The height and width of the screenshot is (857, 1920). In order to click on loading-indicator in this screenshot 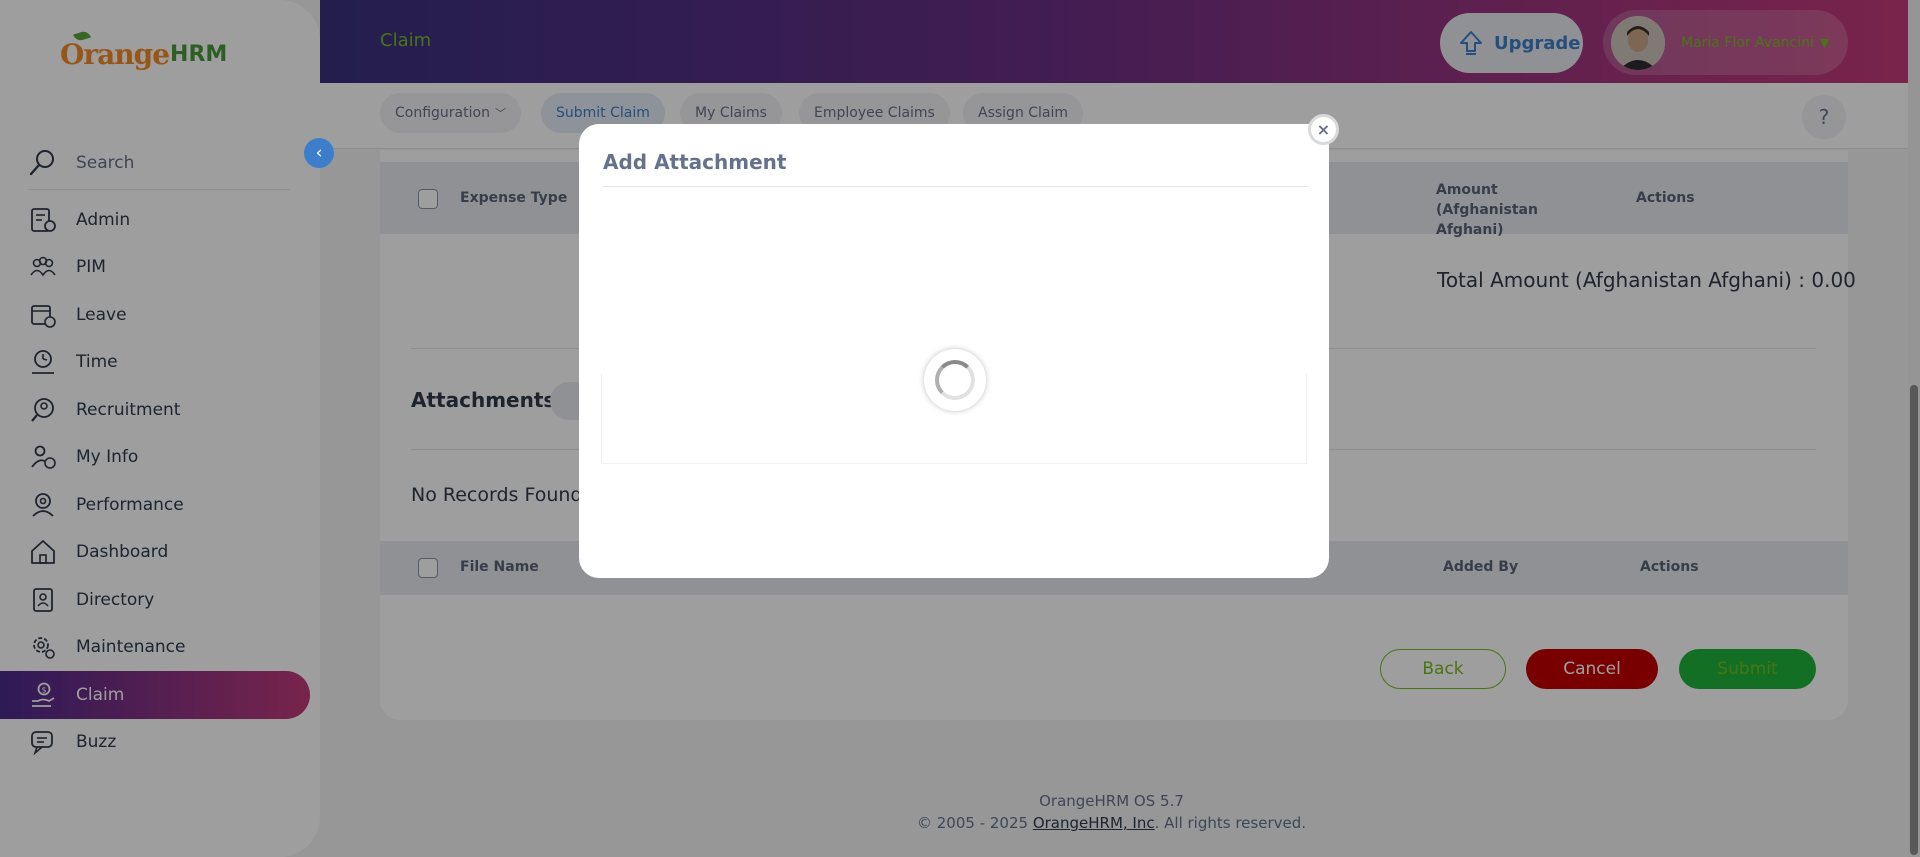, I will do `click(955, 380)`.